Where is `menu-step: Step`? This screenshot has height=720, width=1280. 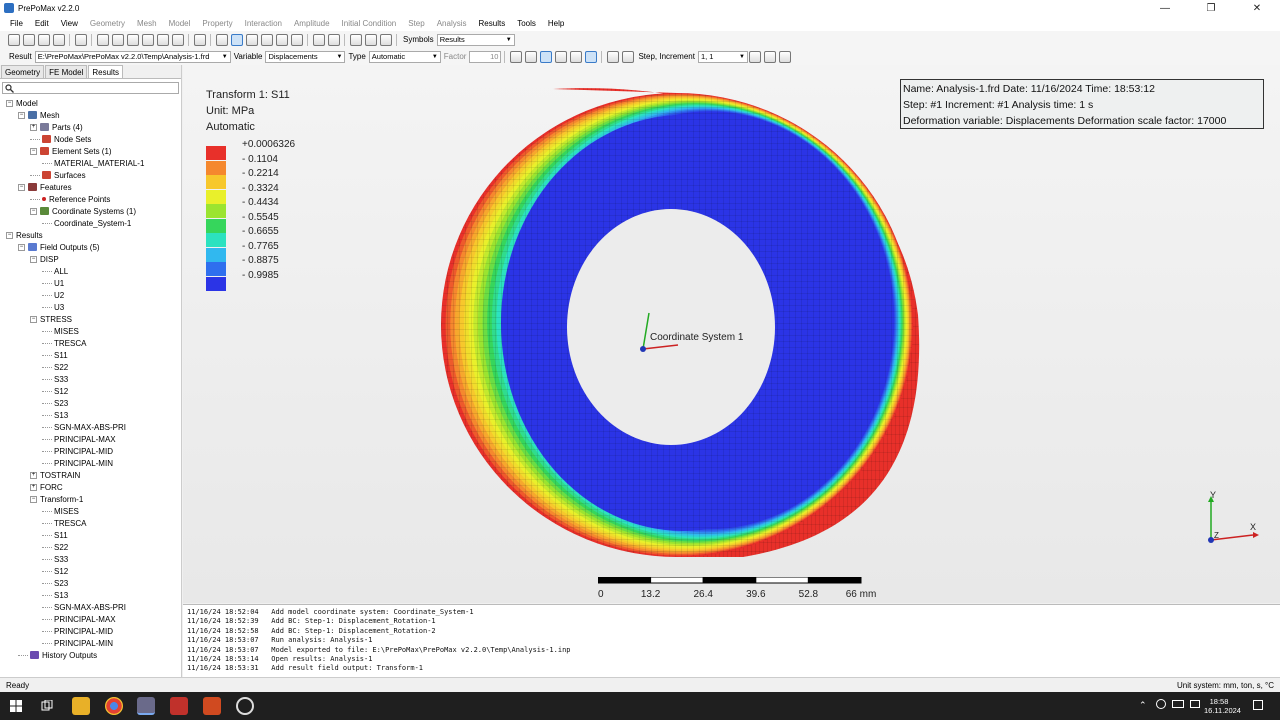
menu-step: Step is located at coordinates (416, 23).